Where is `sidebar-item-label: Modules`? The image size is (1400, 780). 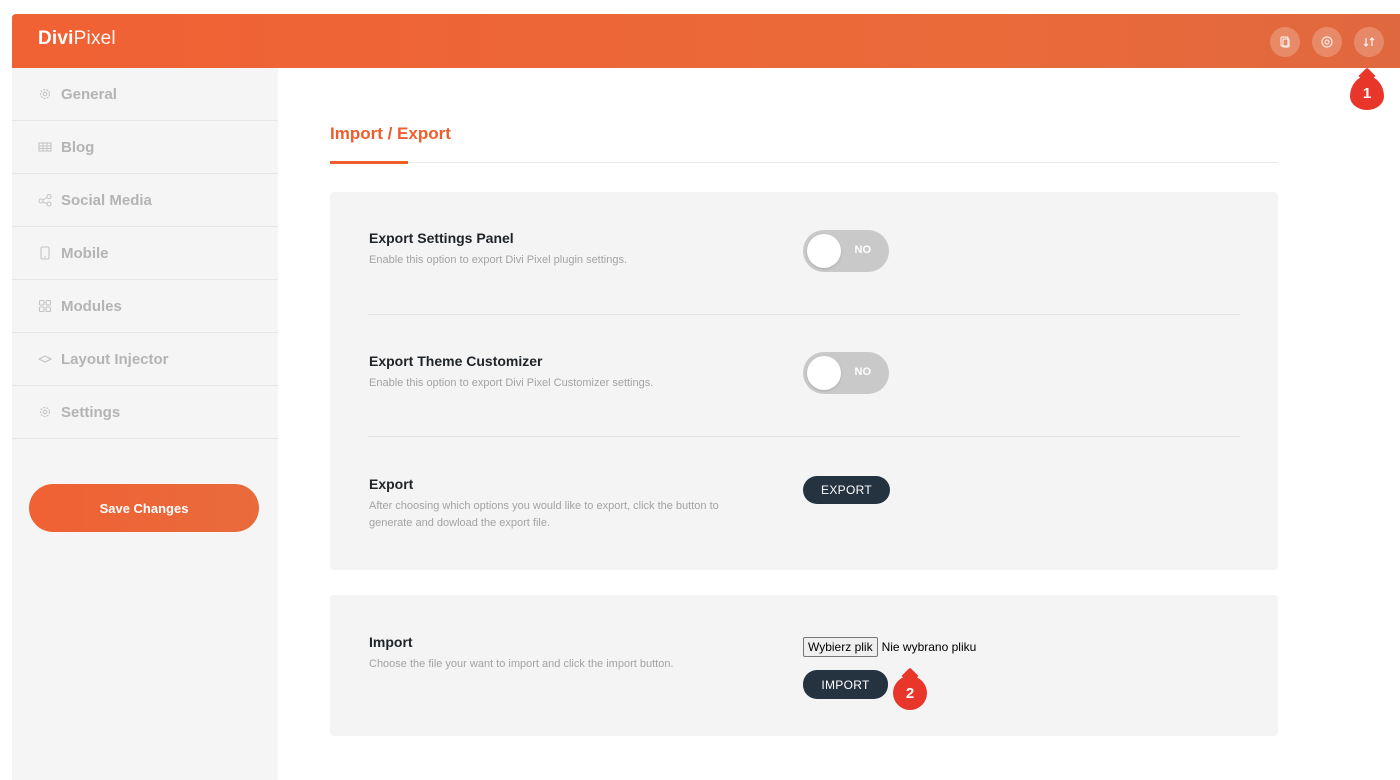
sidebar-item-label: Modules is located at coordinates (91, 306).